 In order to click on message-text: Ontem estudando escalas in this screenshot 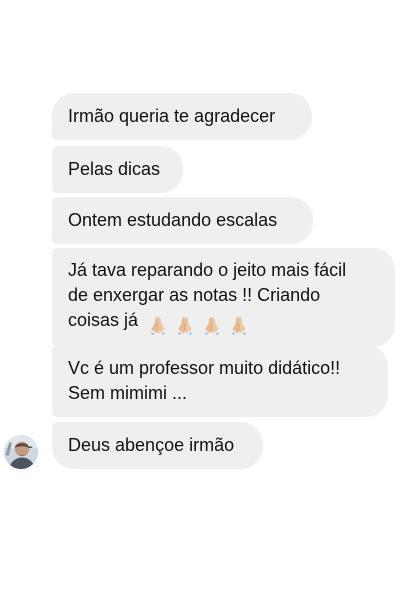, I will do `click(173, 220)`.